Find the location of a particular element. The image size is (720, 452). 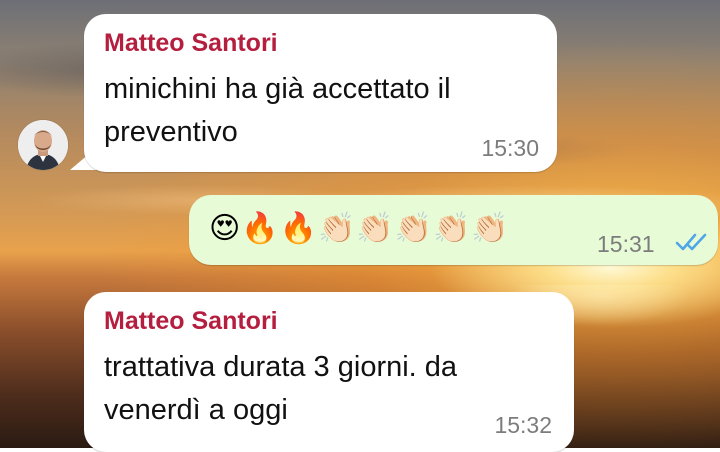

message-text-line: venerdì a oggi is located at coordinates (196, 410).